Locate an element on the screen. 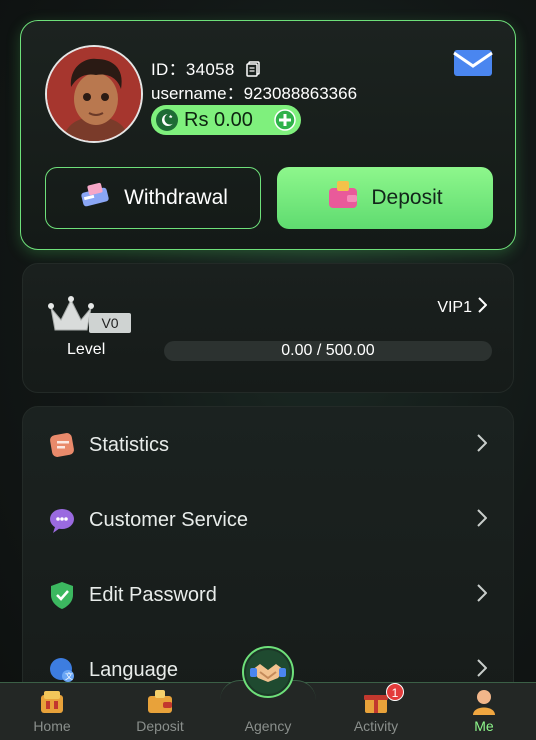 The width and height of the screenshot is (536, 740). nav-agency-label: Agency is located at coordinates (268, 726).